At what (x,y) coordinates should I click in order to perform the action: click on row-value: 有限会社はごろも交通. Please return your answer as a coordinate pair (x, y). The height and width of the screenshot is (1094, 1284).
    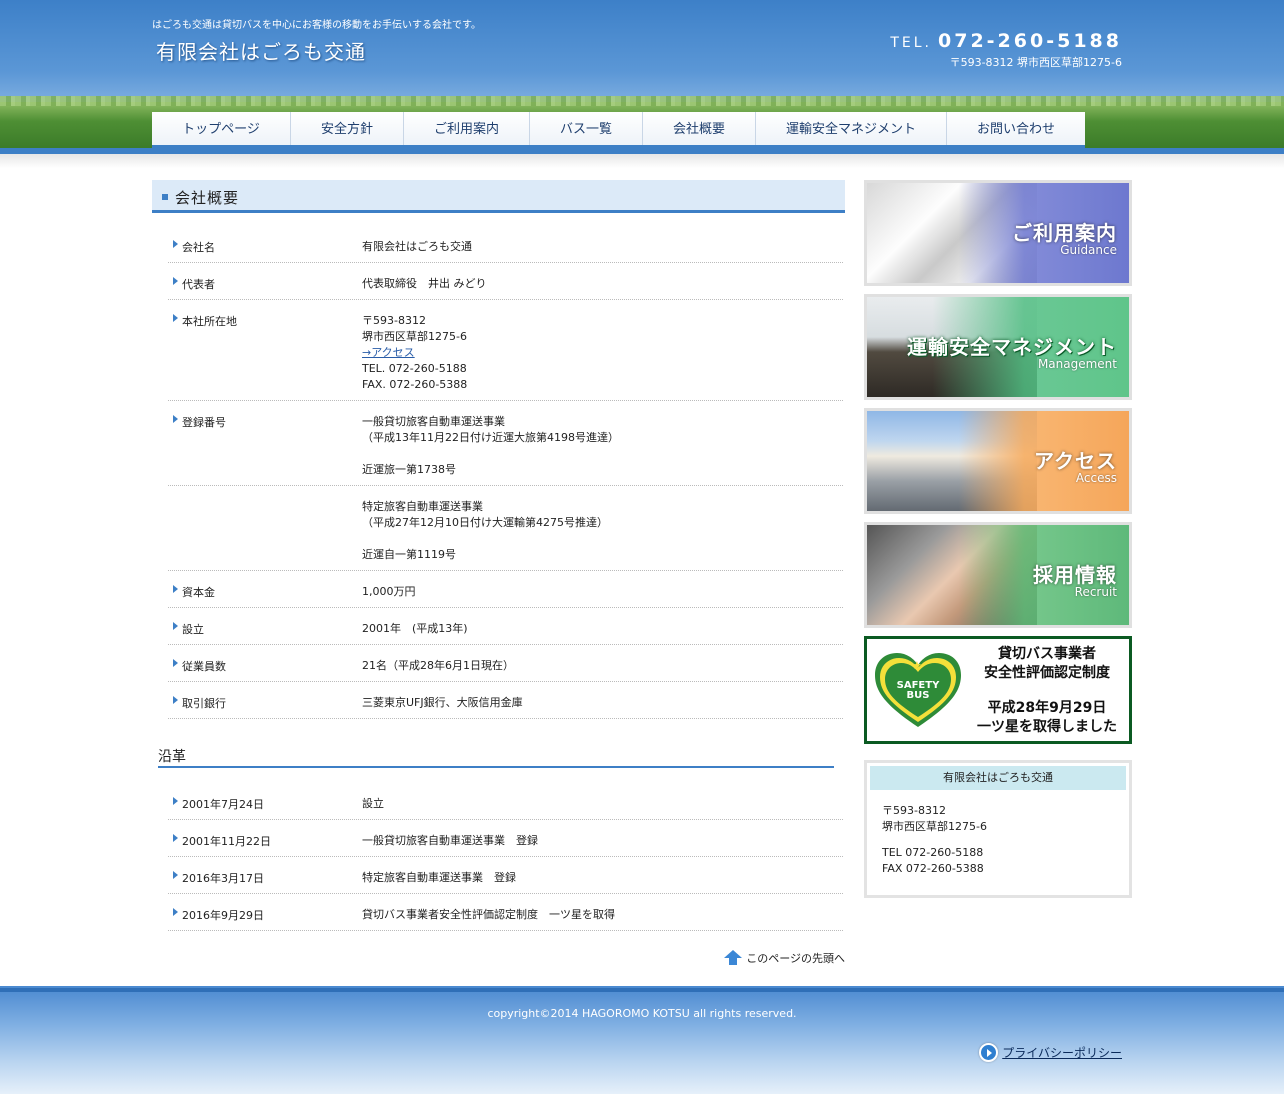
    Looking at the image, I should click on (417, 247).